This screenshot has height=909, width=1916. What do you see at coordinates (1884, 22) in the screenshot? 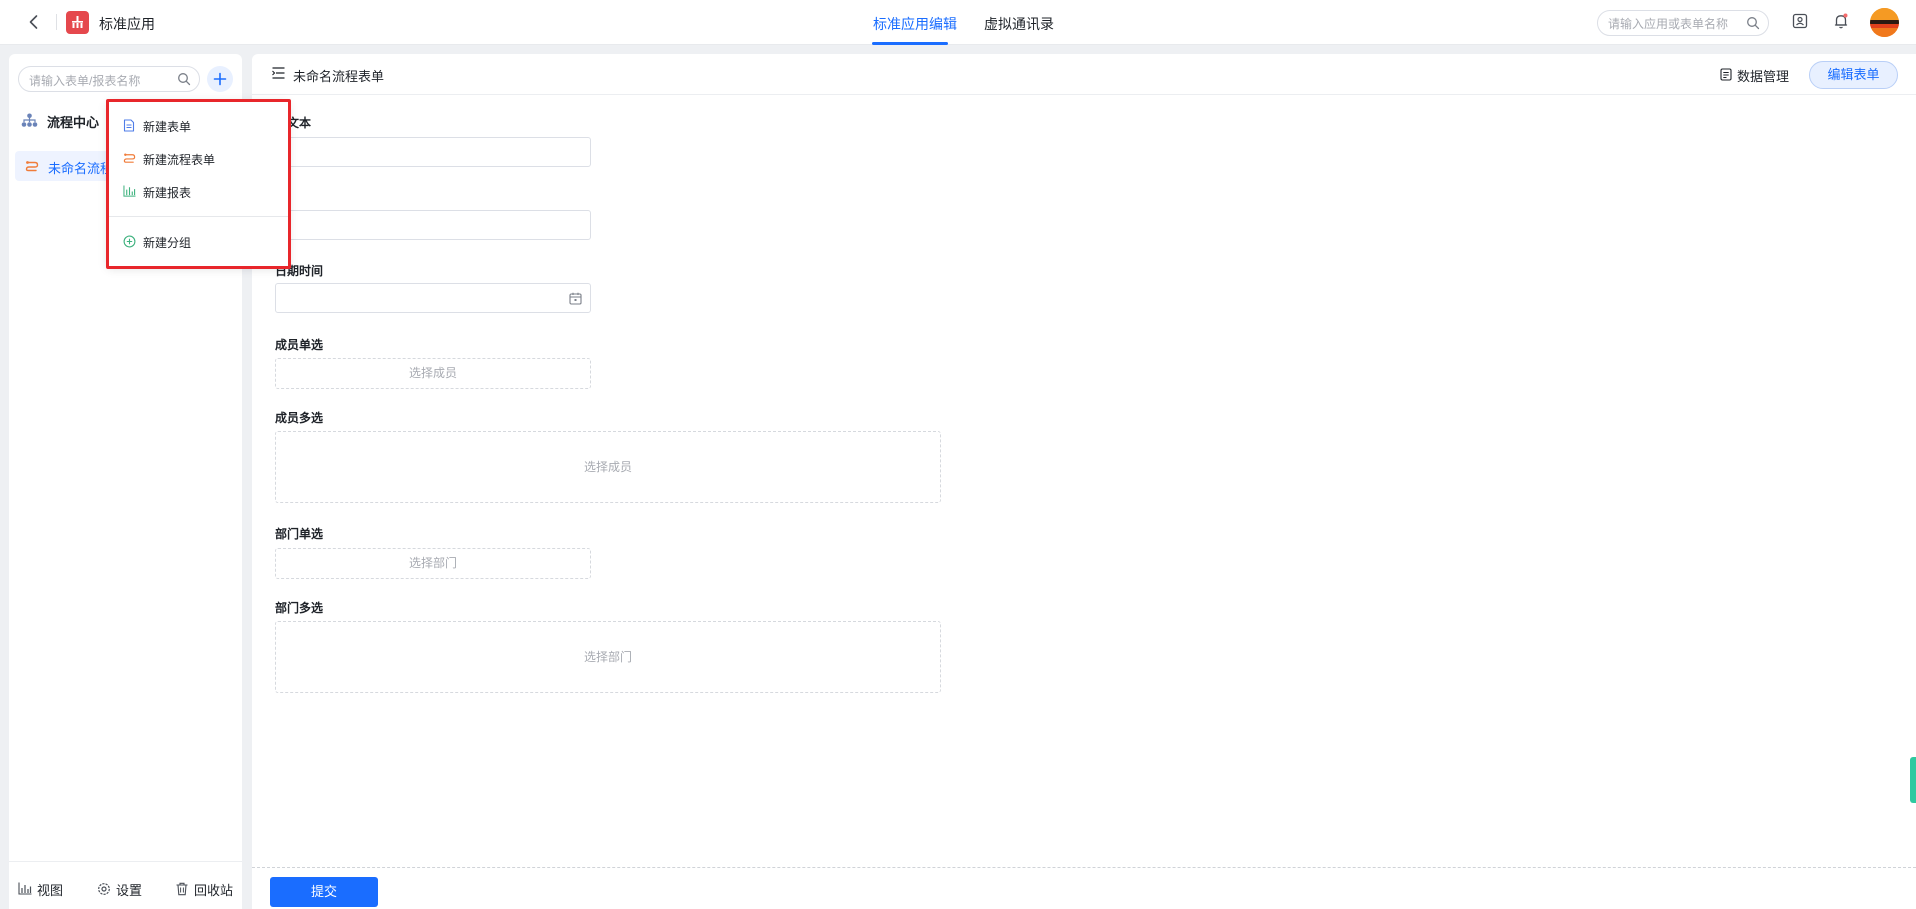
I see `user-avatar` at bounding box center [1884, 22].